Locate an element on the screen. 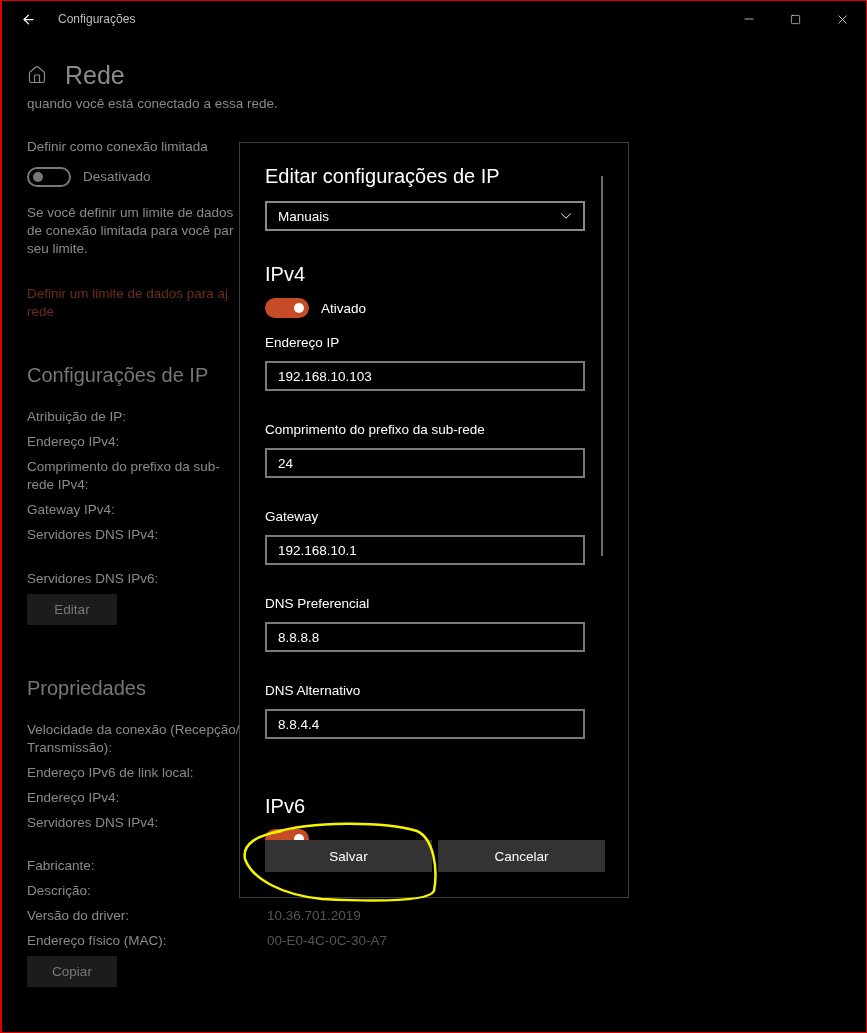 The height and width of the screenshot is (1033, 867). back-icon is located at coordinates (28, 19).